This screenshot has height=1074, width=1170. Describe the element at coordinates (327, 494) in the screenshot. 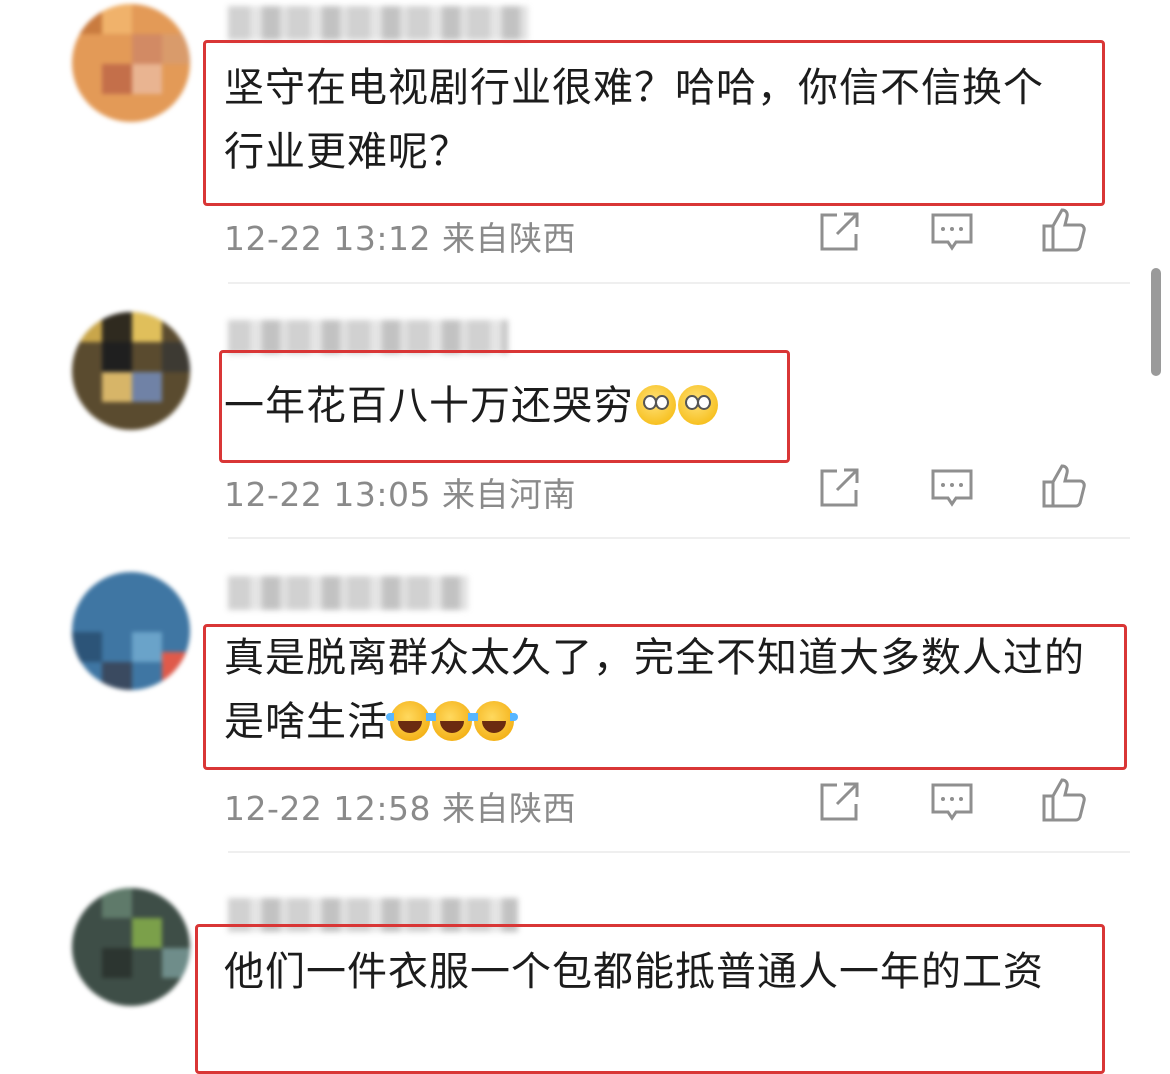

I see `comment-time: 12-22 13:05` at that location.